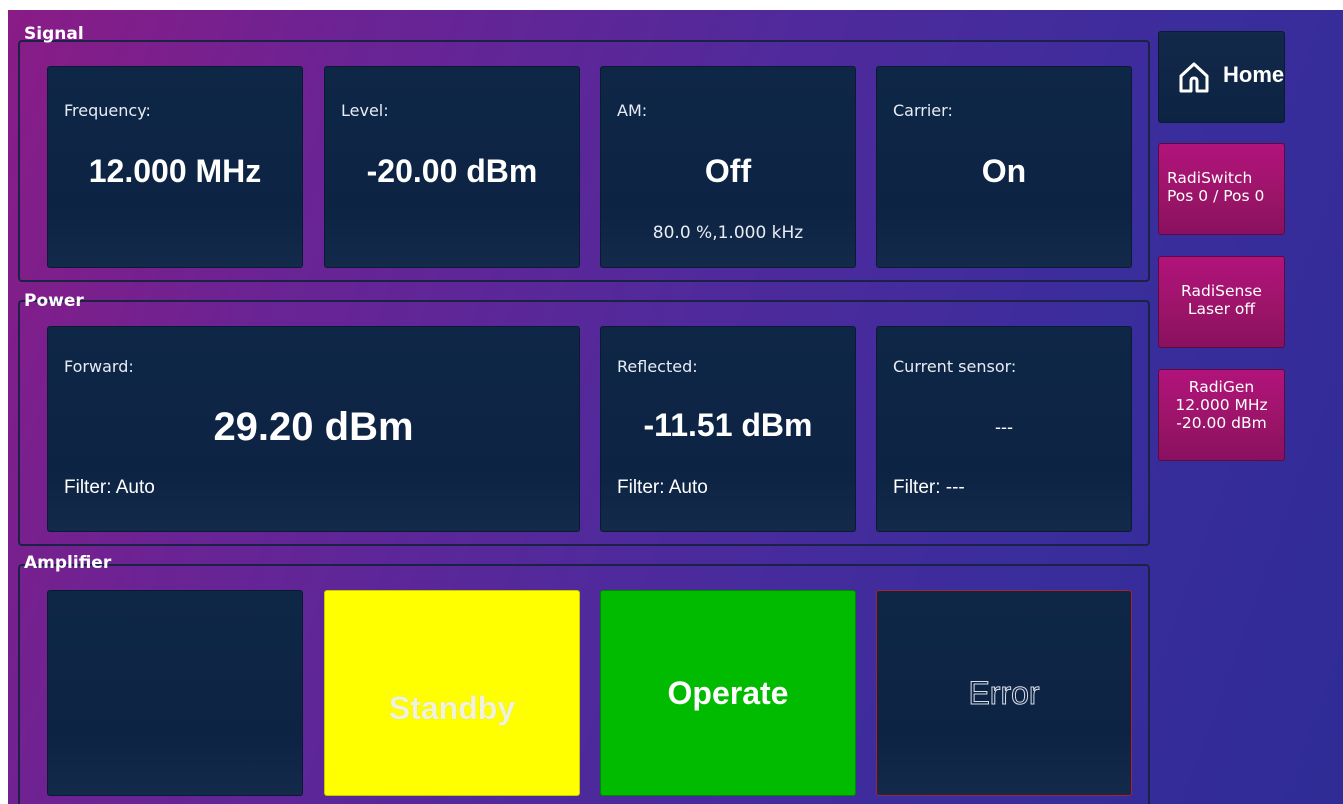 This screenshot has height=804, width=1343. I want to click on signal-group-title: Signal, so click(54, 34).